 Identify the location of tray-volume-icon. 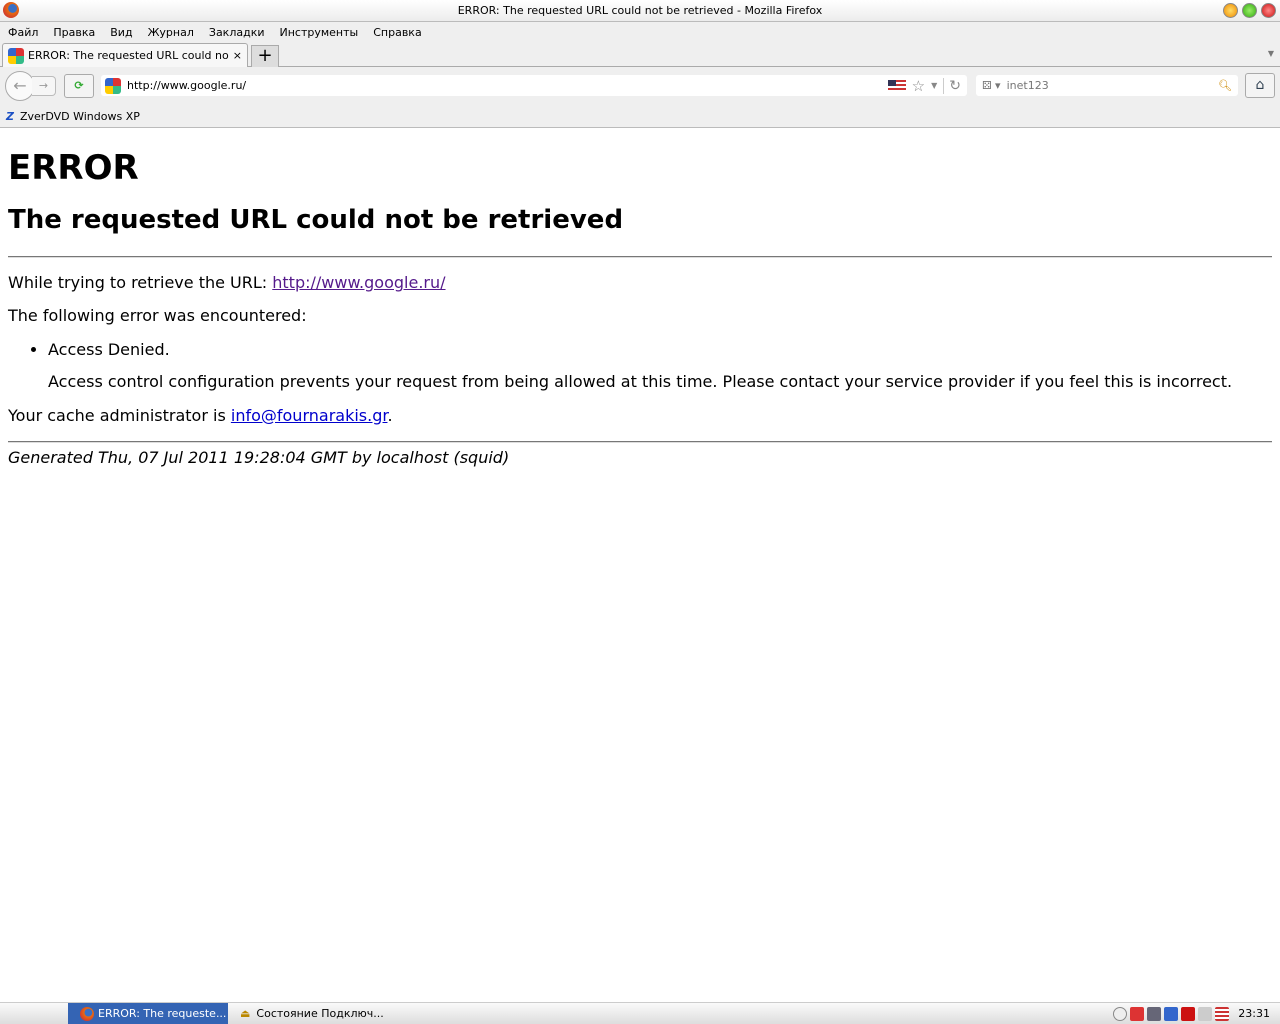
(1205, 1013).